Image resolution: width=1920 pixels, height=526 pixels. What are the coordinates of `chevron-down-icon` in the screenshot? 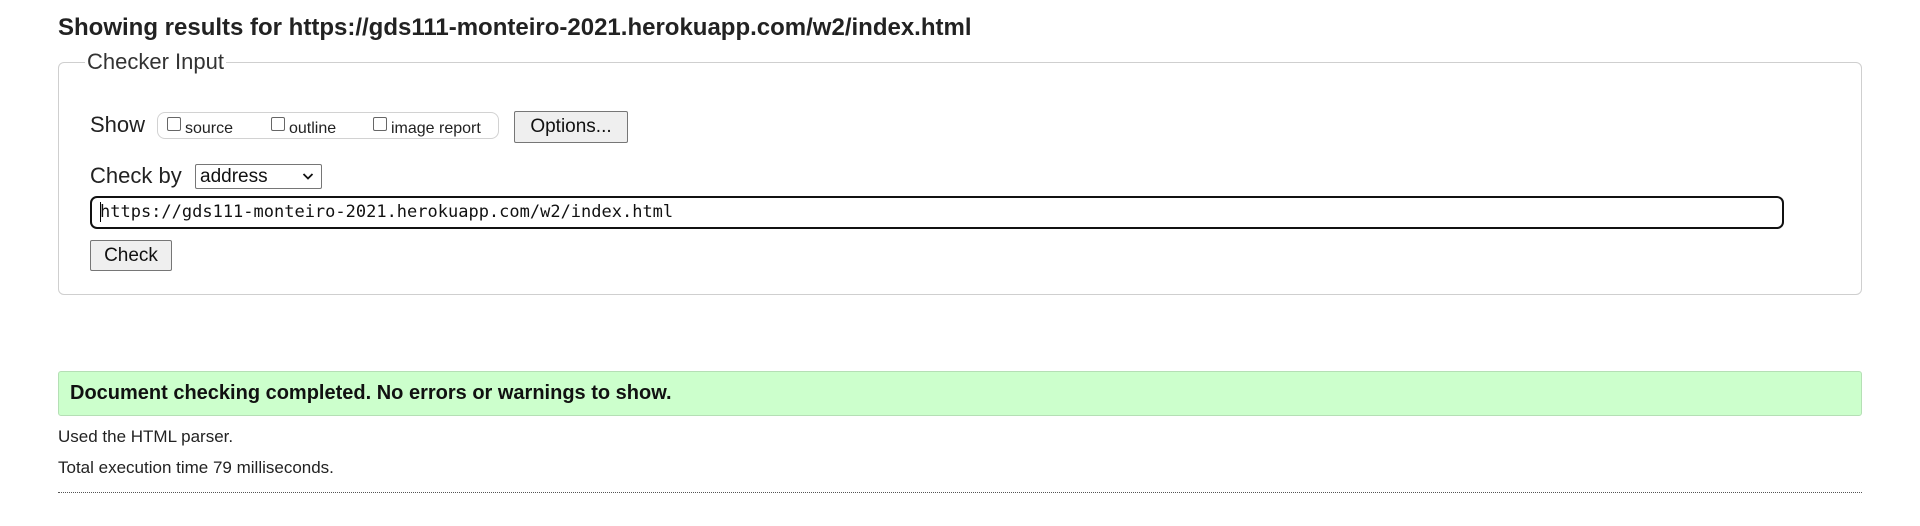 It's located at (308, 176).